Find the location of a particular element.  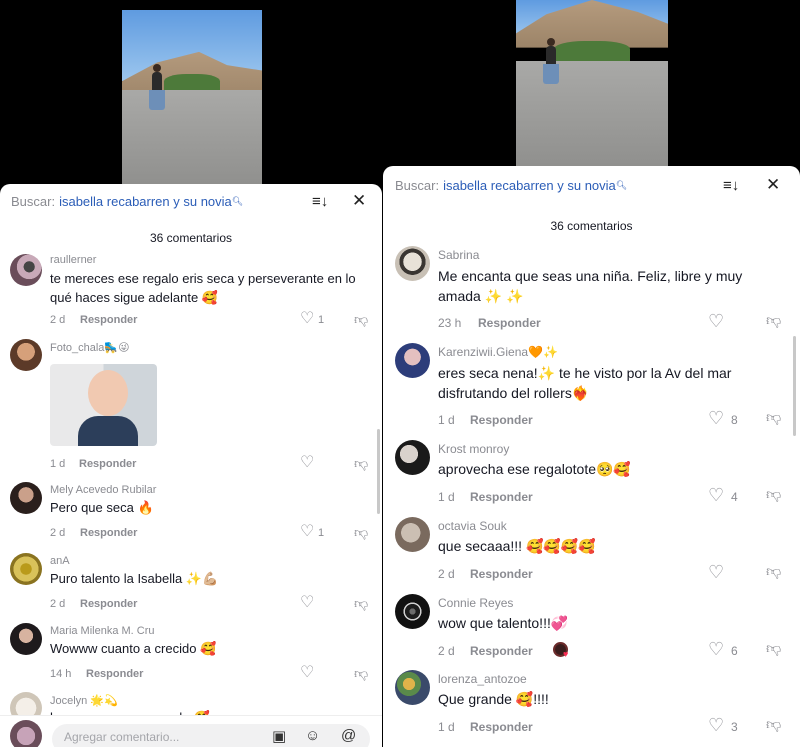

video-preview-right is located at coordinates (592, 85).